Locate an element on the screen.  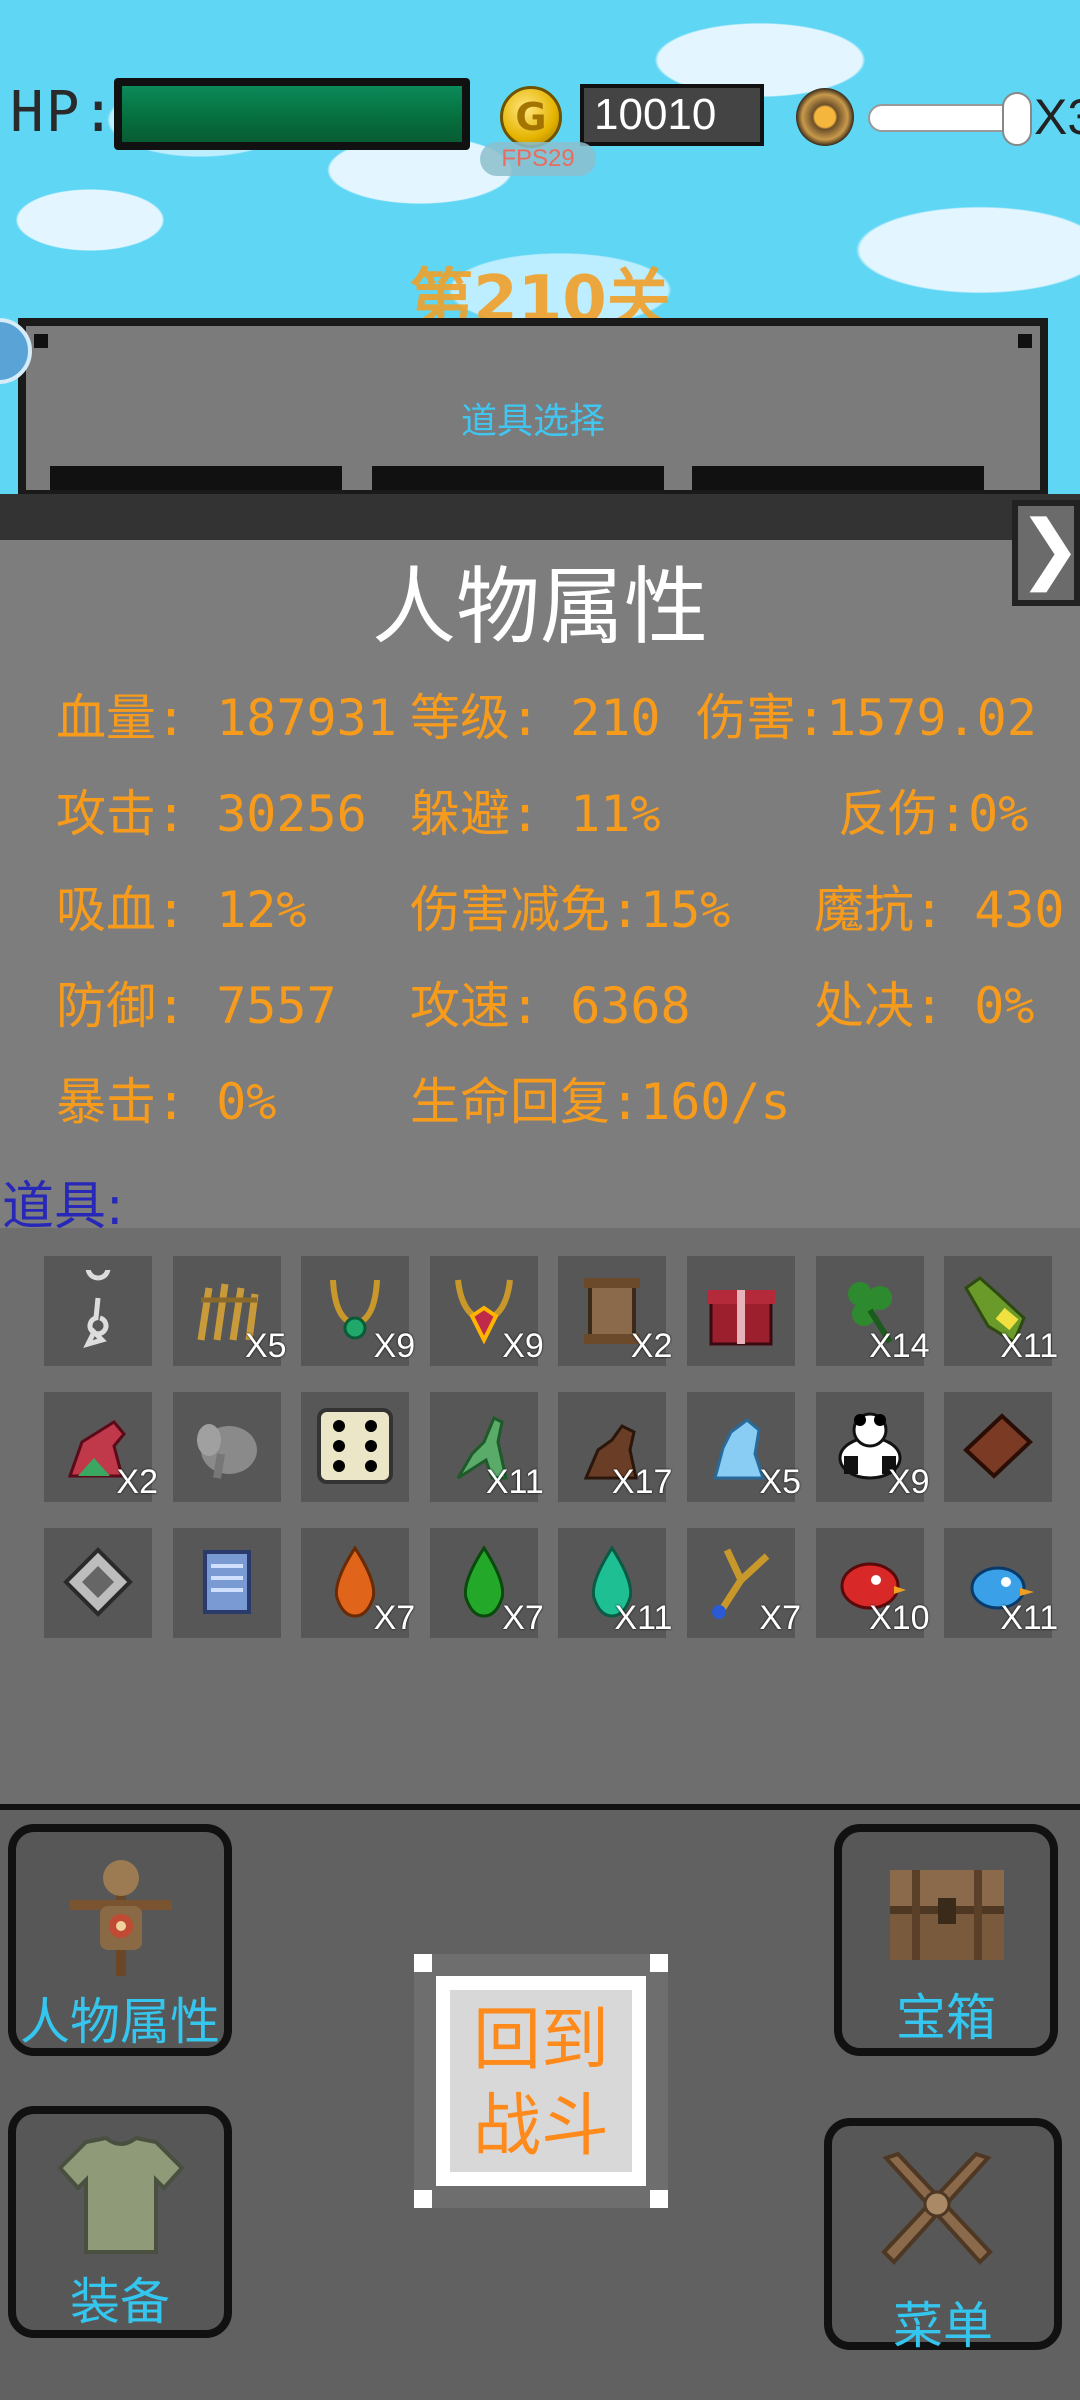
item-count: X14 is located at coordinates (899, 1346).